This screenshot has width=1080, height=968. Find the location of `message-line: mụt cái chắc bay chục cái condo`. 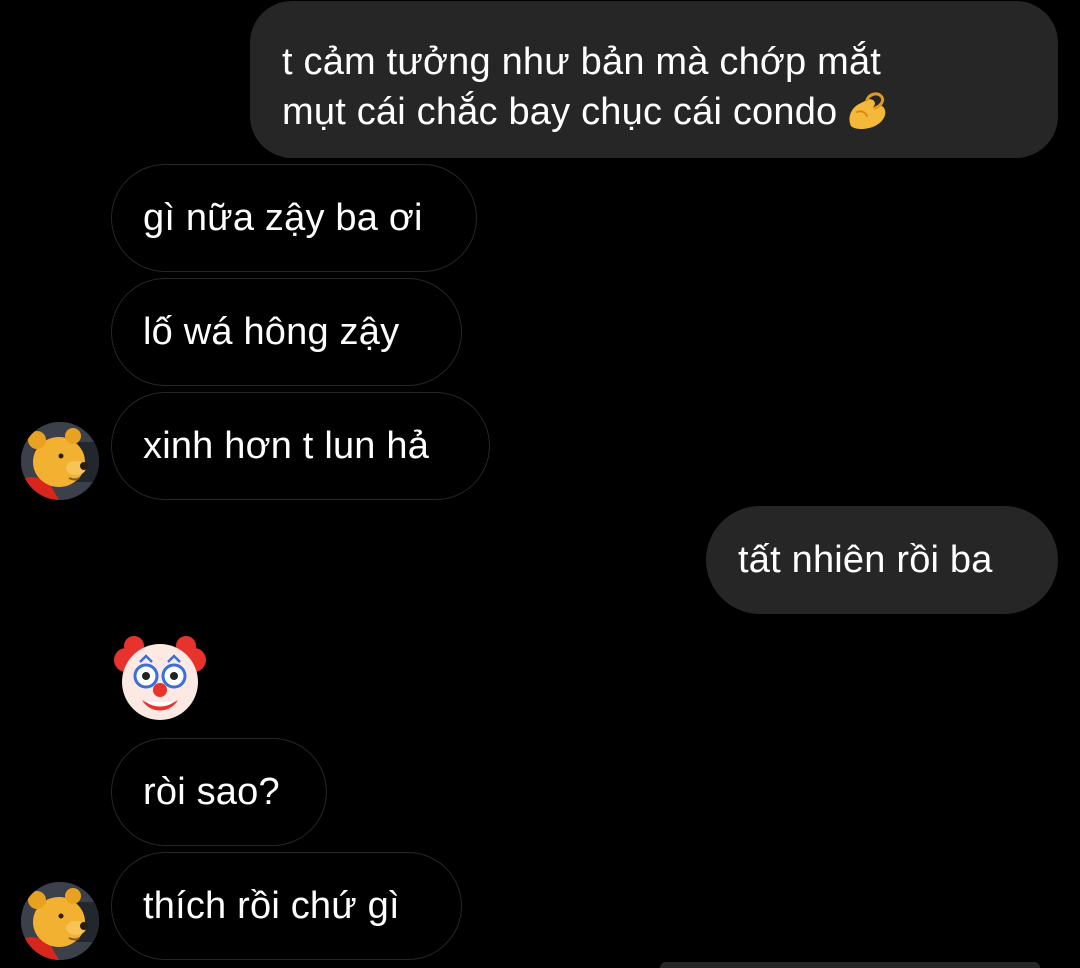

message-line: mụt cái chắc bay chục cái condo is located at coordinates (654, 115).